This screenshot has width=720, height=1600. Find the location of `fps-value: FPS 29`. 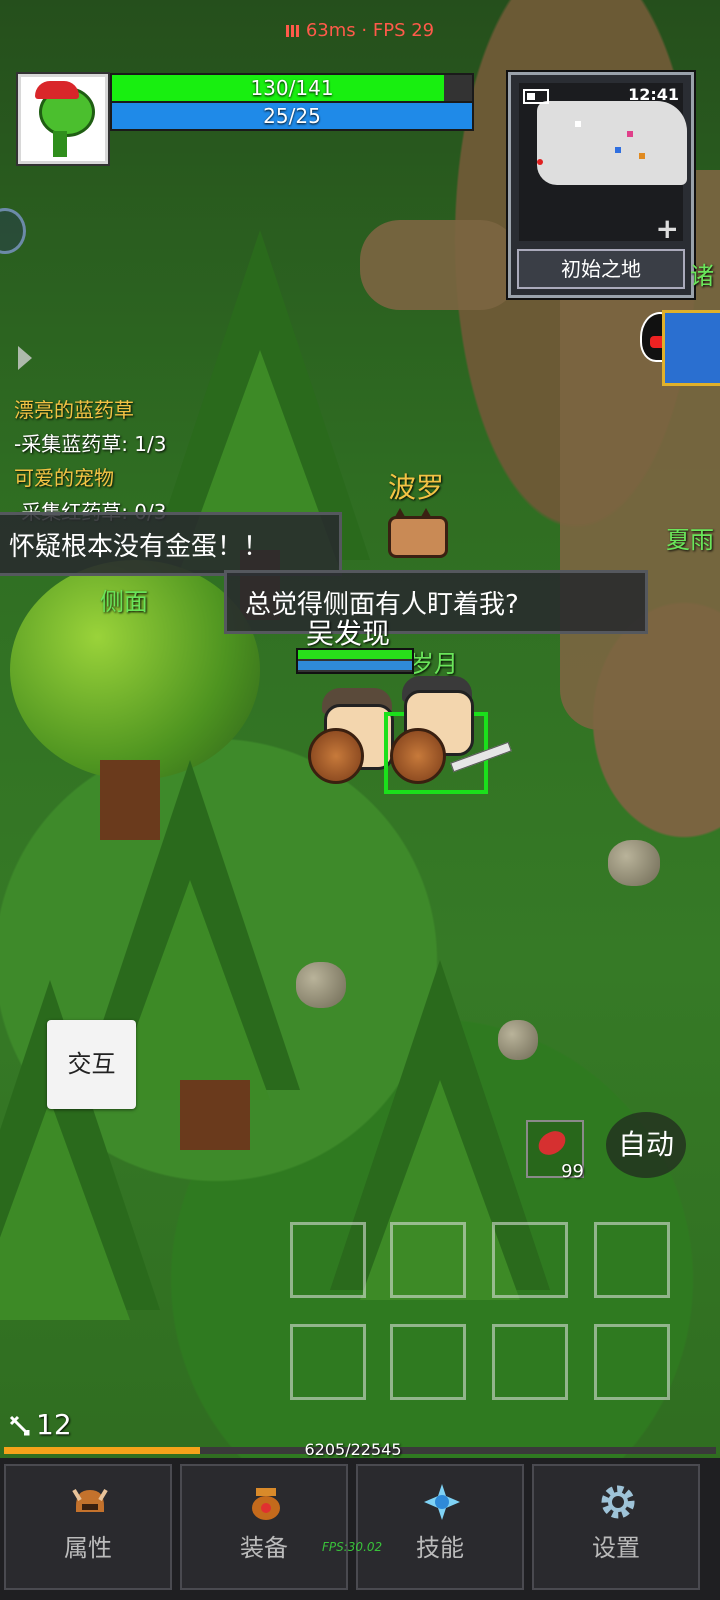

fps-value: FPS 29 is located at coordinates (403, 30).